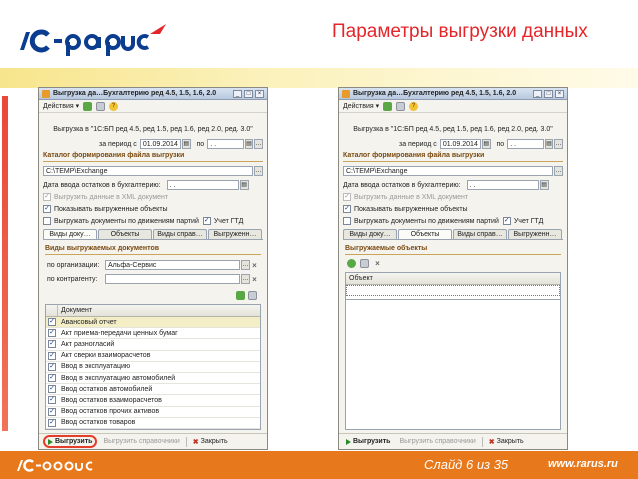 Image resolution: width=638 pixels, height=479 pixels. Describe the element at coordinates (351, 263) in the screenshot. I see `add-icon` at that location.